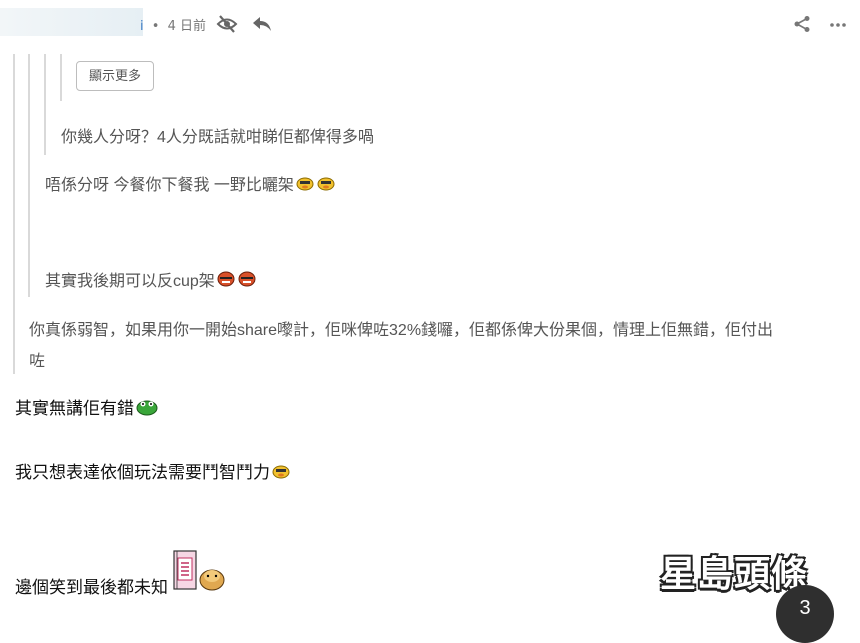 The width and height of the screenshot is (860, 643). What do you see at coordinates (199, 573) in the screenshot?
I see `cheer-sign-dog-emoji-icon` at bounding box center [199, 573].